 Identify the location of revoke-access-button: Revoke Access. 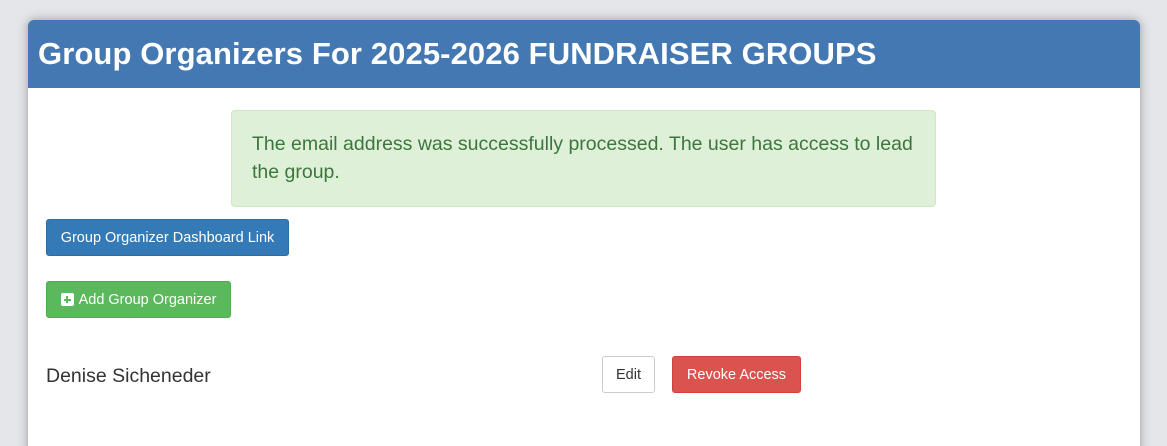
(736, 374).